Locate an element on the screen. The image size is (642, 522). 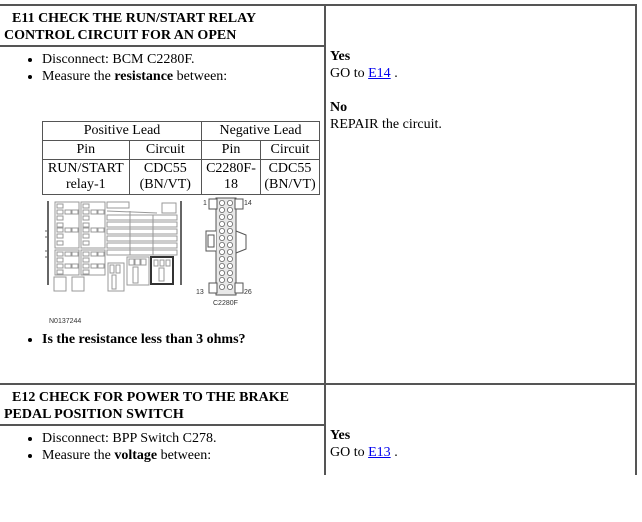
step-e11-title-line1: E11 CHECK THE RUN/START RELAY is located at coordinates (134, 18).